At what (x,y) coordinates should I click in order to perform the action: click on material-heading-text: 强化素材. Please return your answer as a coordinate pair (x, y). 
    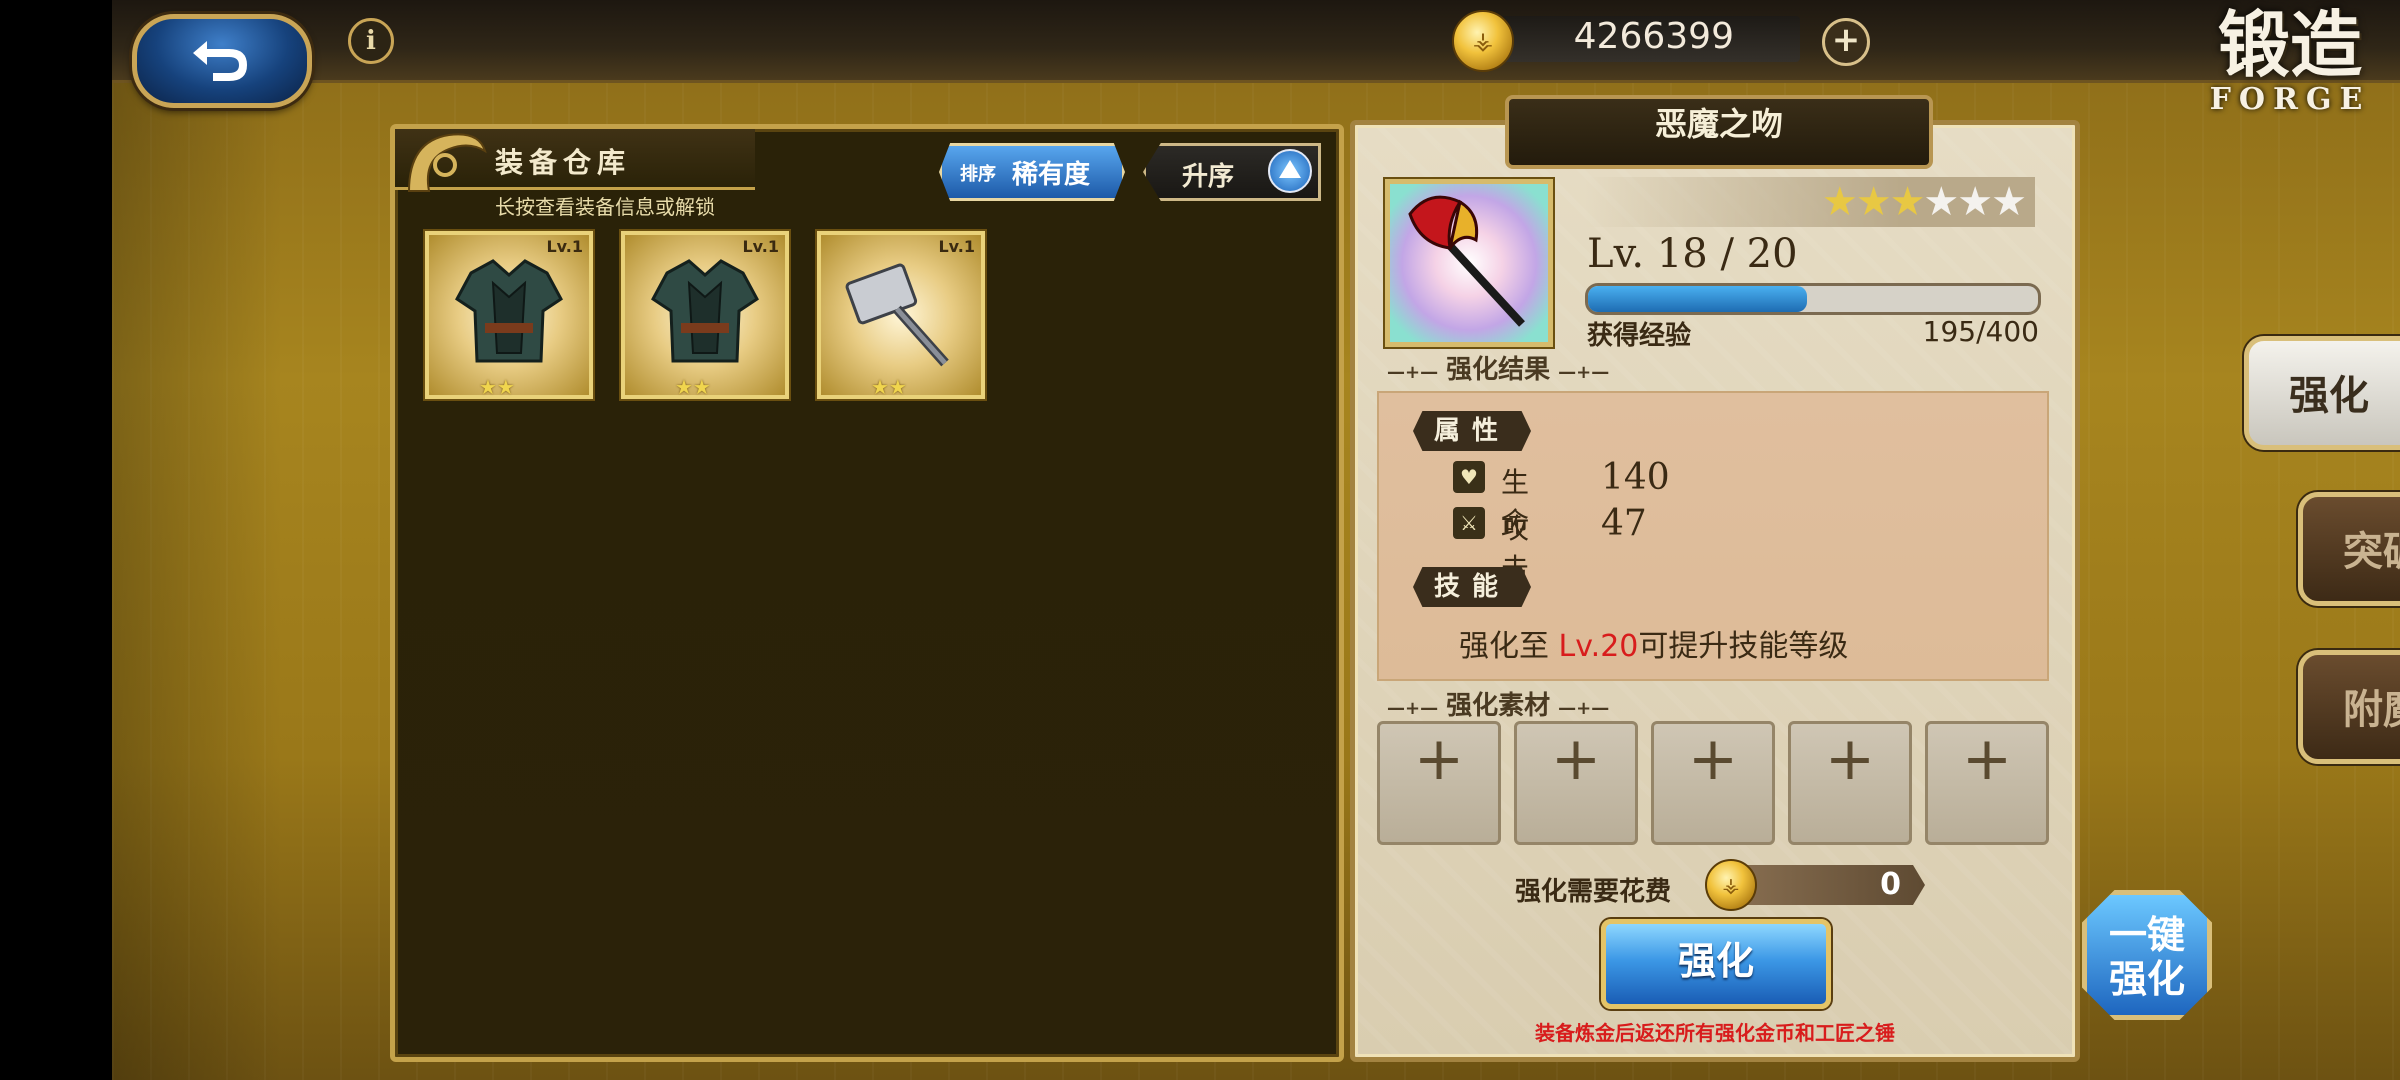
    Looking at the image, I should click on (1498, 706).